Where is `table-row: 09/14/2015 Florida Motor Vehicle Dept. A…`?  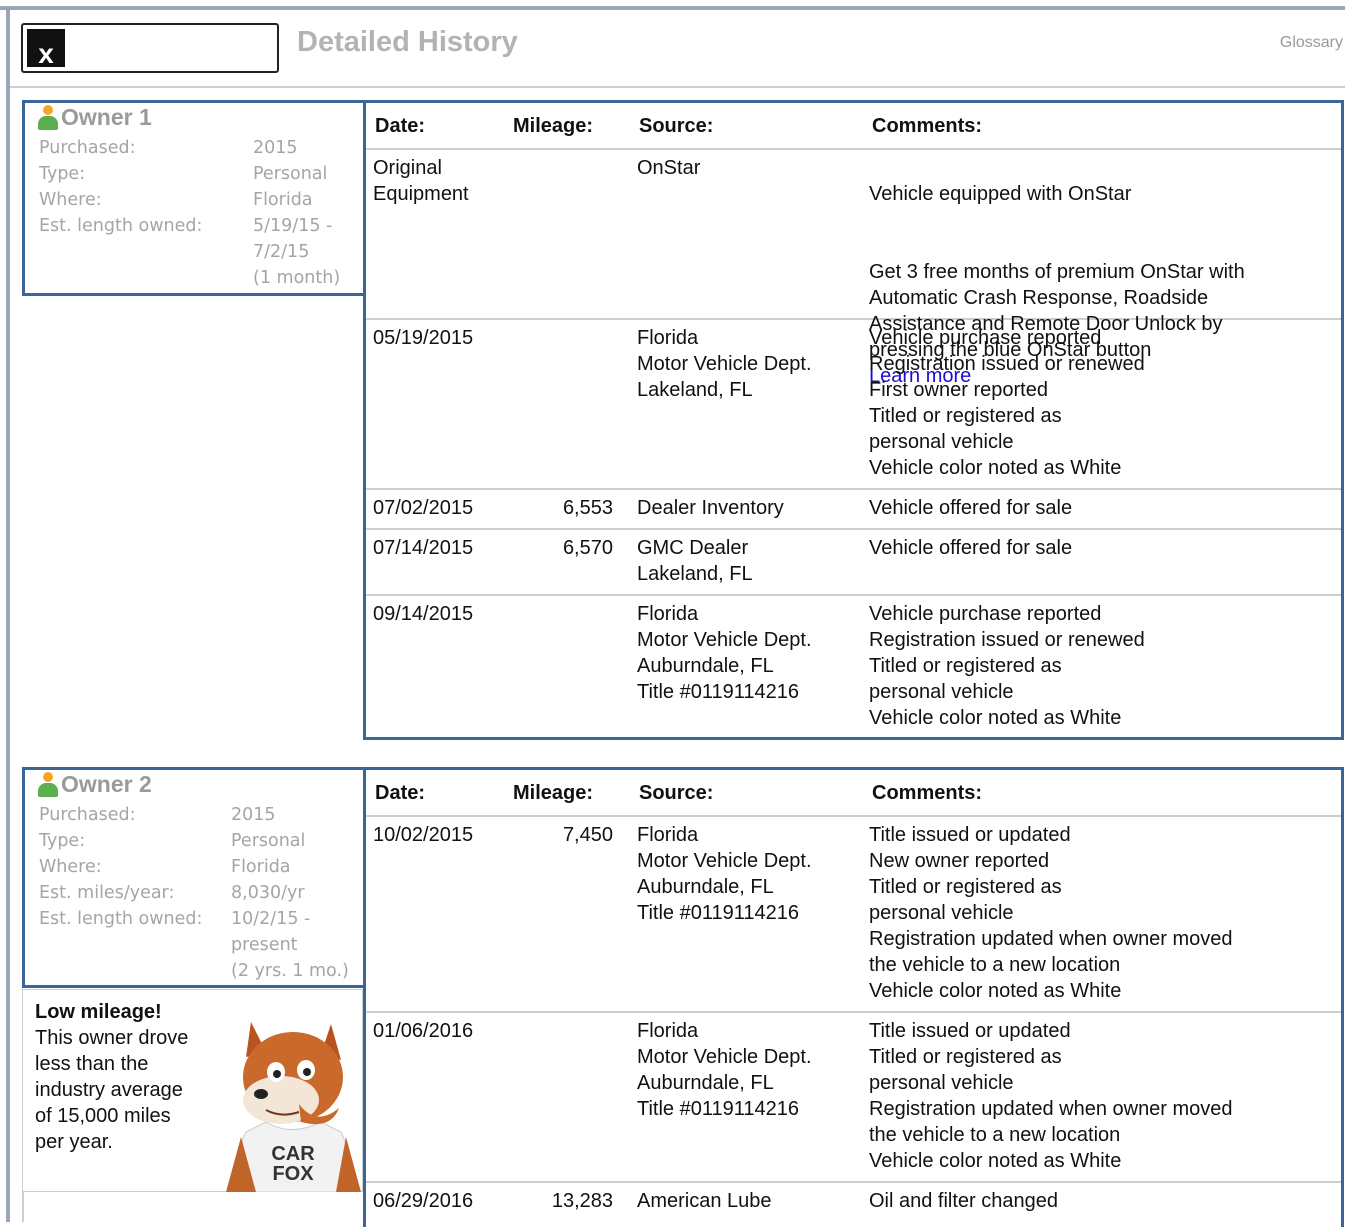
table-row: 09/14/2015 Florida Motor Vehicle Dept. A… is located at coordinates (853, 666).